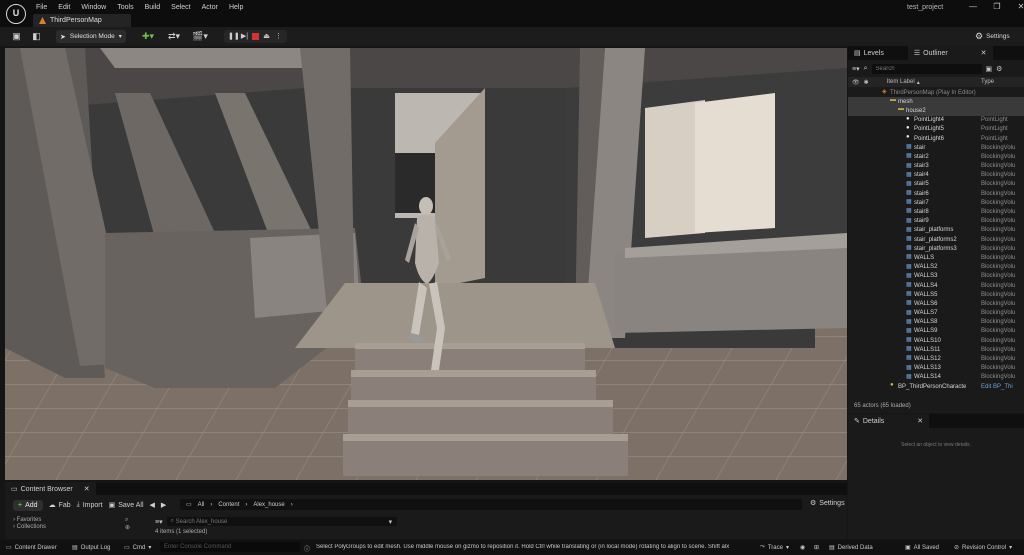 This screenshot has width=1024, height=555. Describe the element at coordinates (28, 505) in the screenshot. I see `add-button: + Add` at that location.